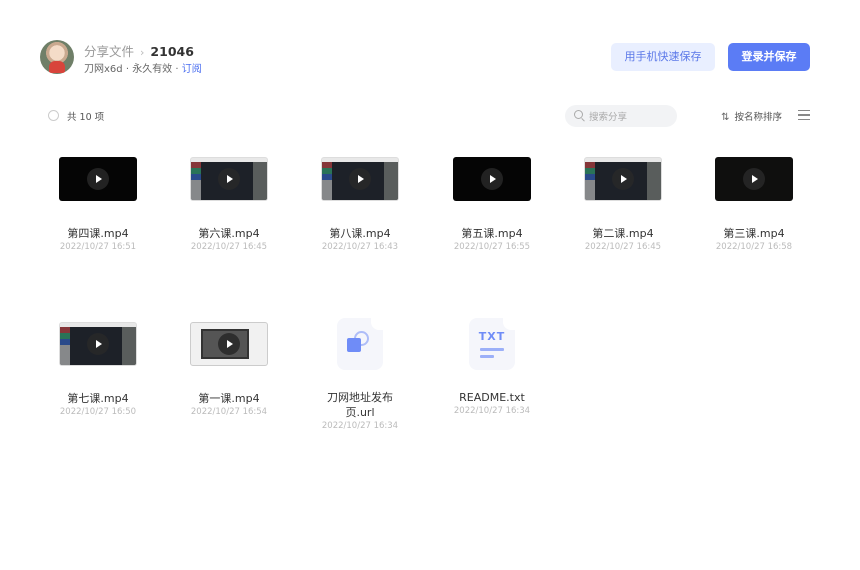 This screenshot has width=860, height=570. What do you see at coordinates (429, 116) in the screenshot?
I see `file-toolbar: 共 10 项 搜索分享 ⇅ 按名称排序` at bounding box center [429, 116].